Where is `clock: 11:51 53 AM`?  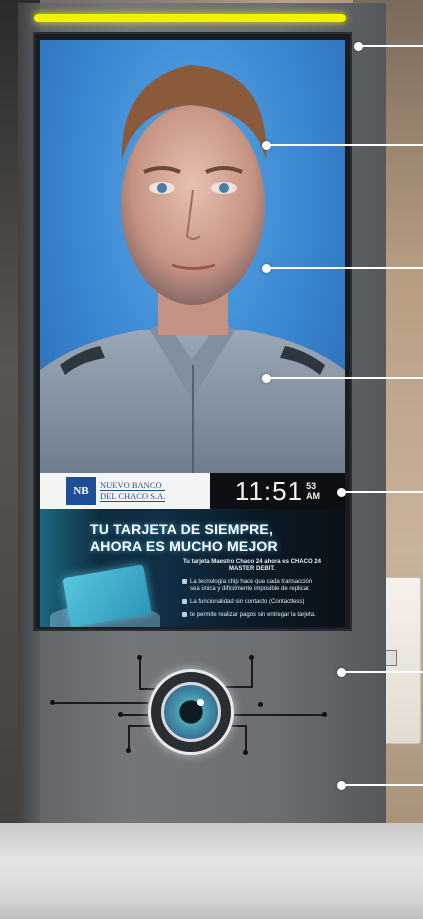
clock: 11:51 53 AM is located at coordinates (277, 491).